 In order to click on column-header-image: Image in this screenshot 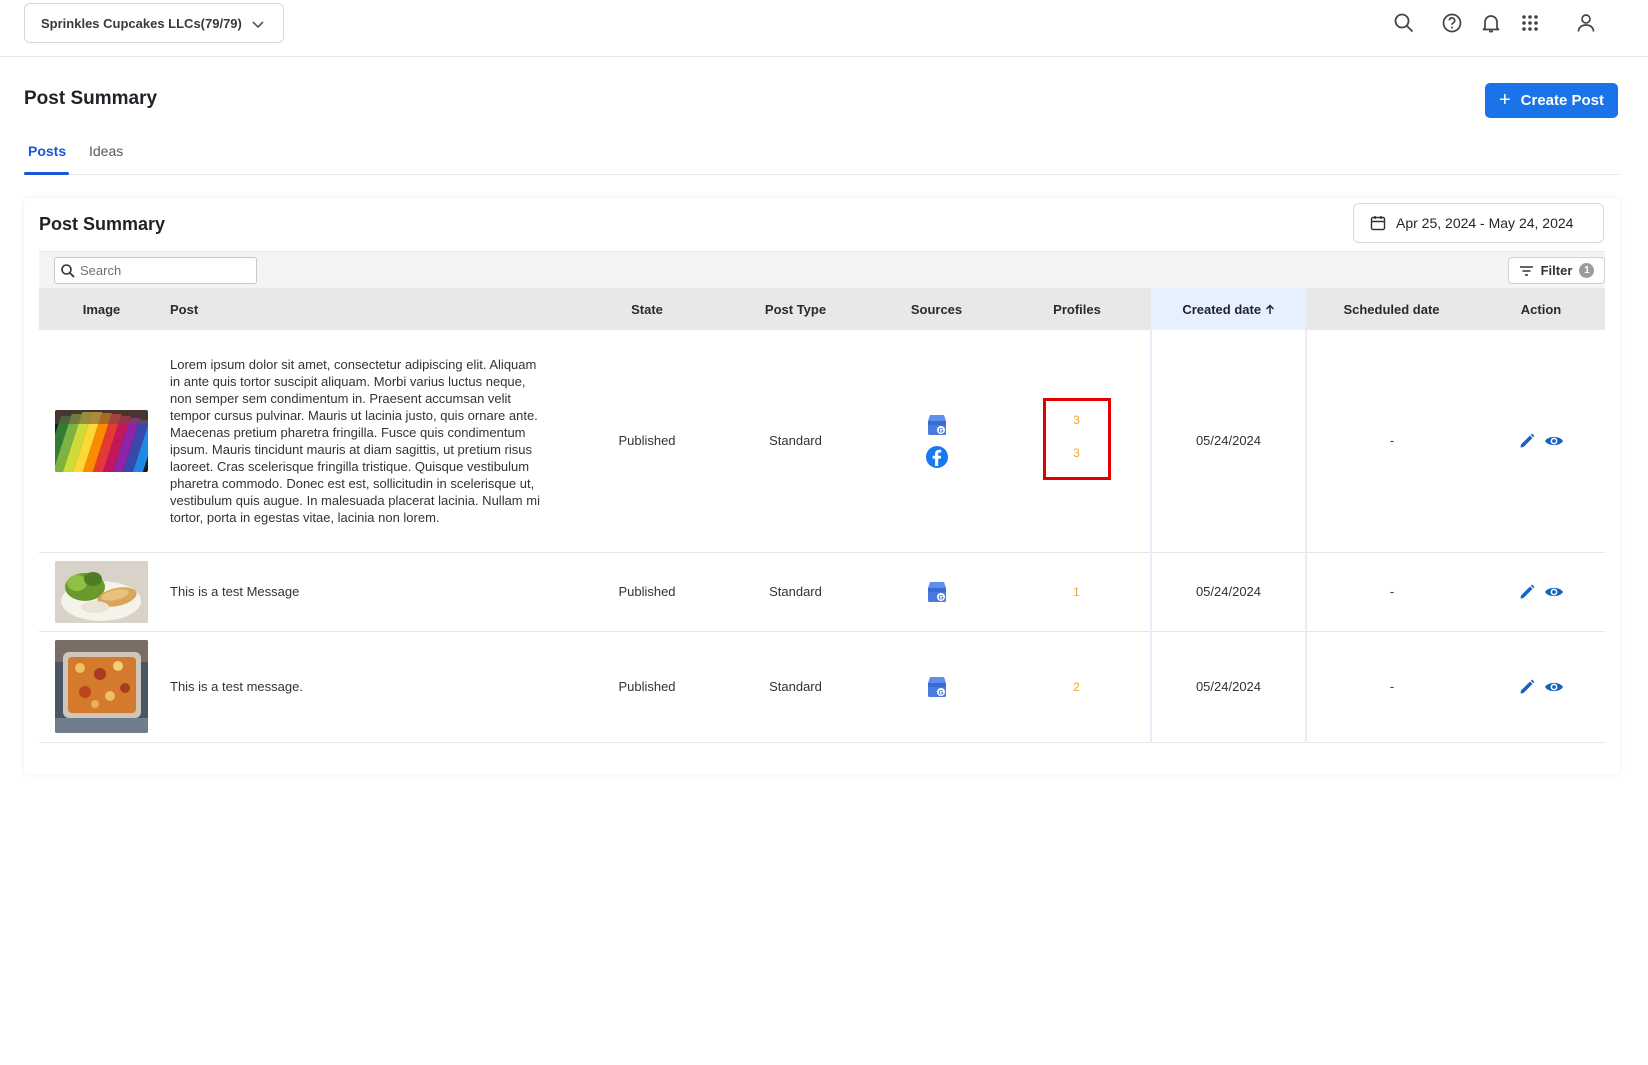, I will do `click(101, 309)`.